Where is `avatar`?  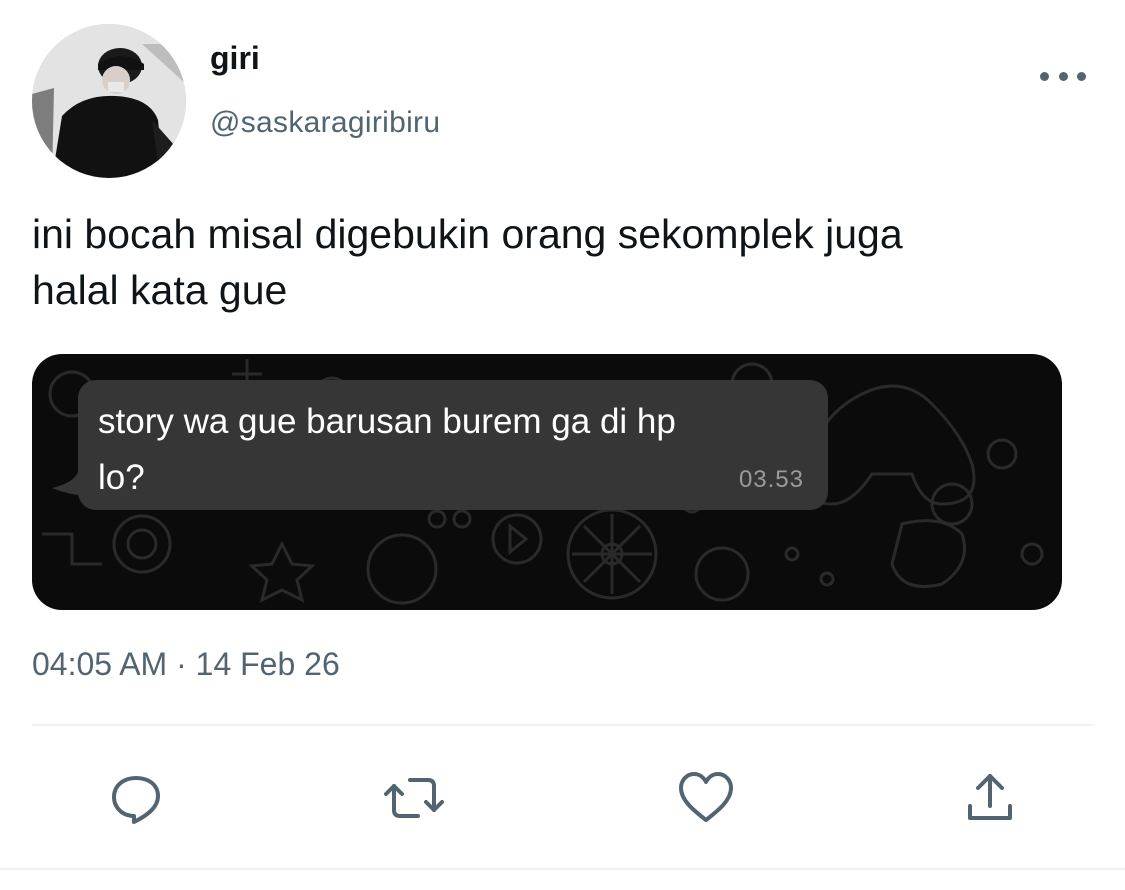 avatar is located at coordinates (109, 101).